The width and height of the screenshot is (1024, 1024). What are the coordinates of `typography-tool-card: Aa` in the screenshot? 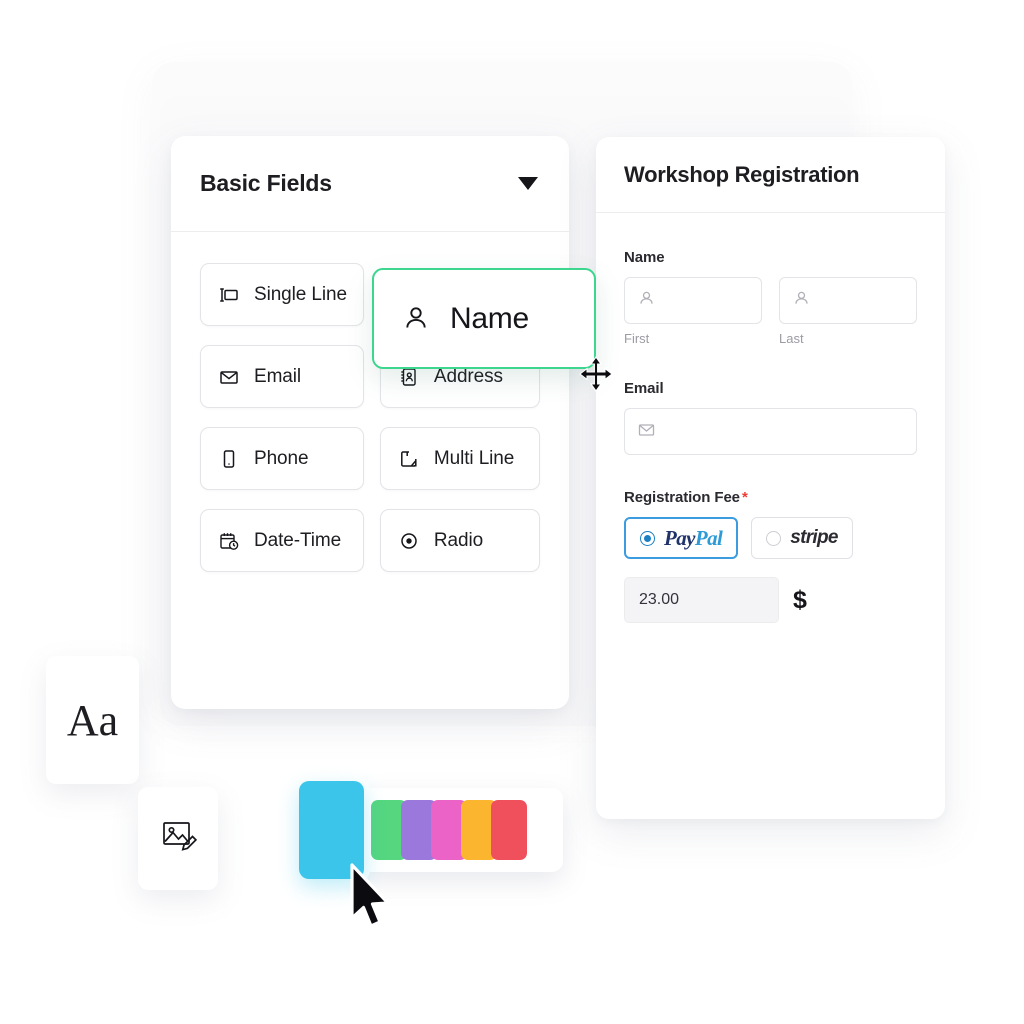 It's located at (92, 720).